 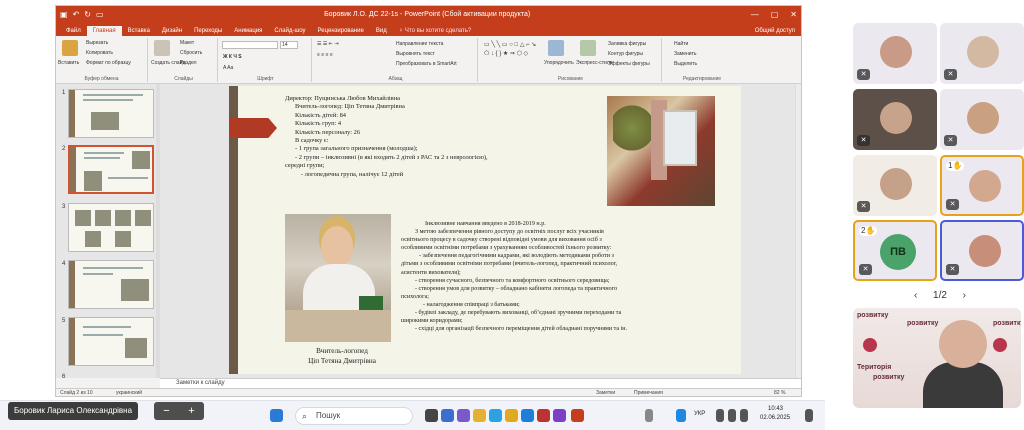 What do you see at coordinates (556, 48) in the screenshot?
I see `arrange-icon` at bounding box center [556, 48].